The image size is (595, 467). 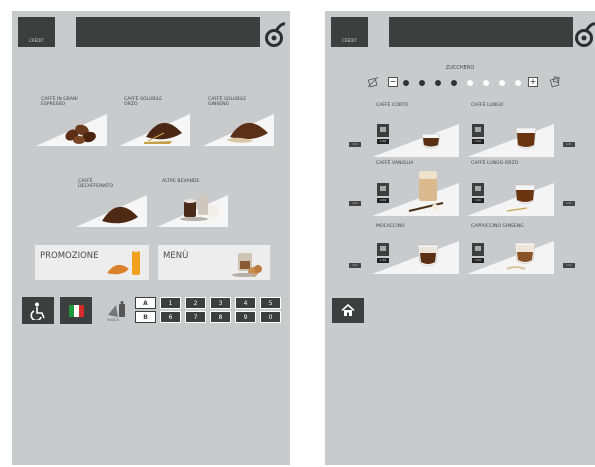 What do you see at coordinates (143, 102) in the screenshot?
I see `product-label: CAFFÈ SOLUBILE ORZO` at bounding box center [143, 102].